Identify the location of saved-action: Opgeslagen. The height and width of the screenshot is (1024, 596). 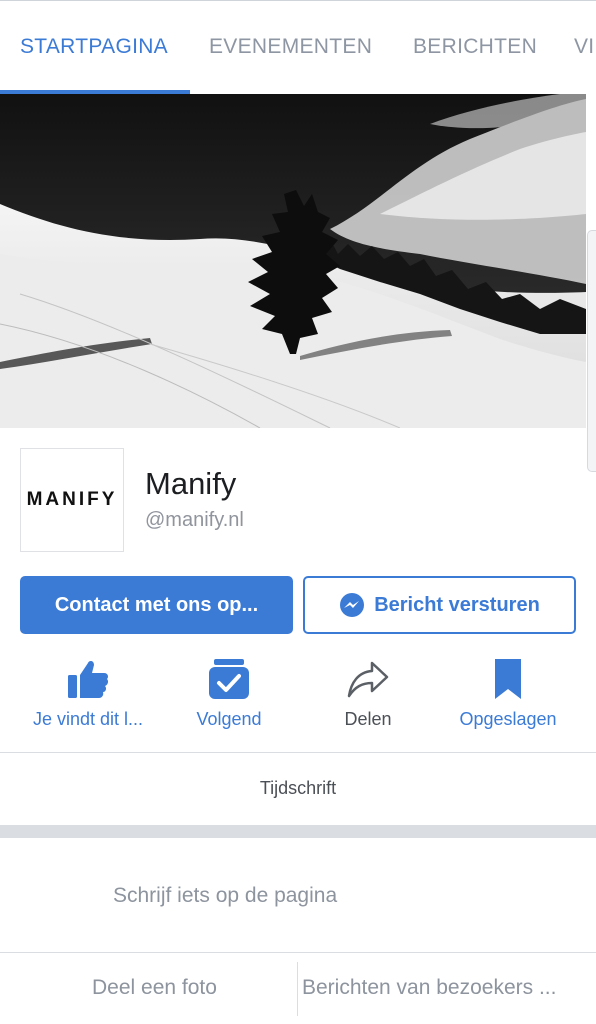
(508, 697).